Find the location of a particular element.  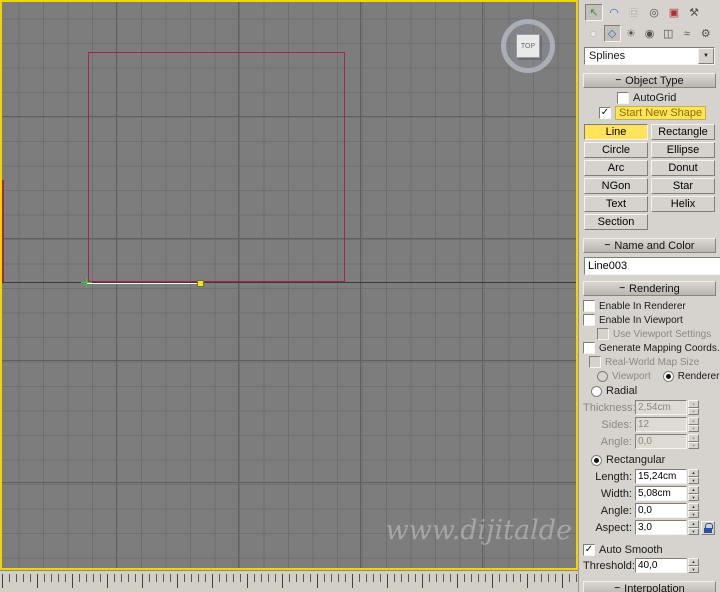

ellipse-button: Ellipse is located at coordinates (683, 150).